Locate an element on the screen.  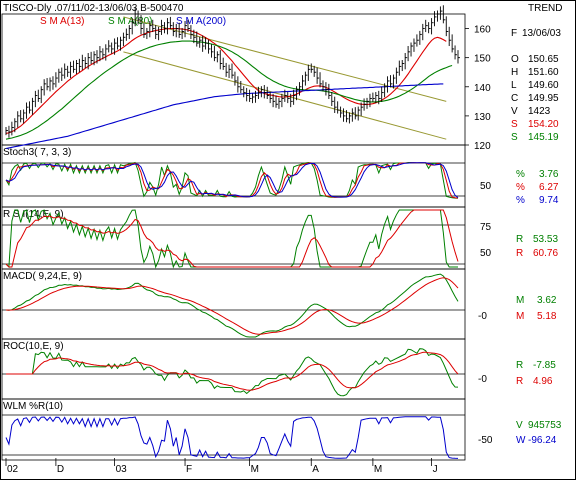
info-key: L is located at coordinates (514, 85).